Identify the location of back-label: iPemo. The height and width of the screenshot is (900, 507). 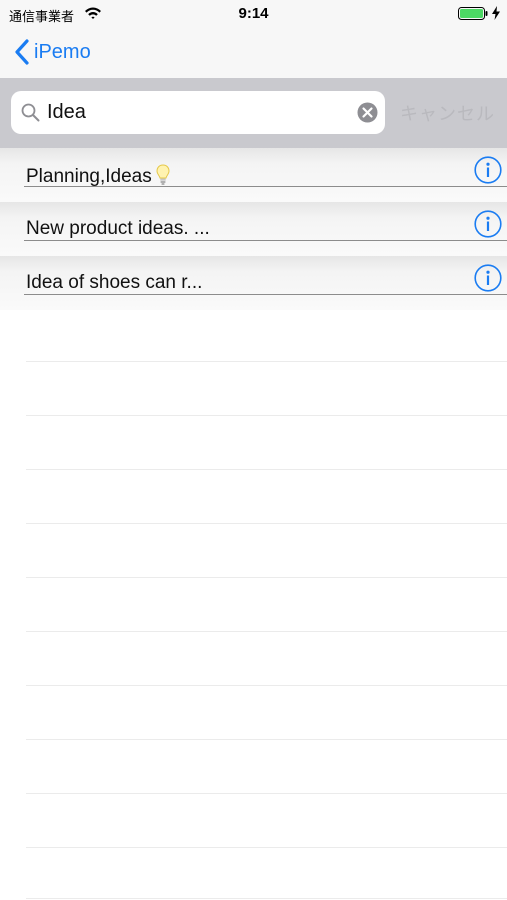
(62, 51).